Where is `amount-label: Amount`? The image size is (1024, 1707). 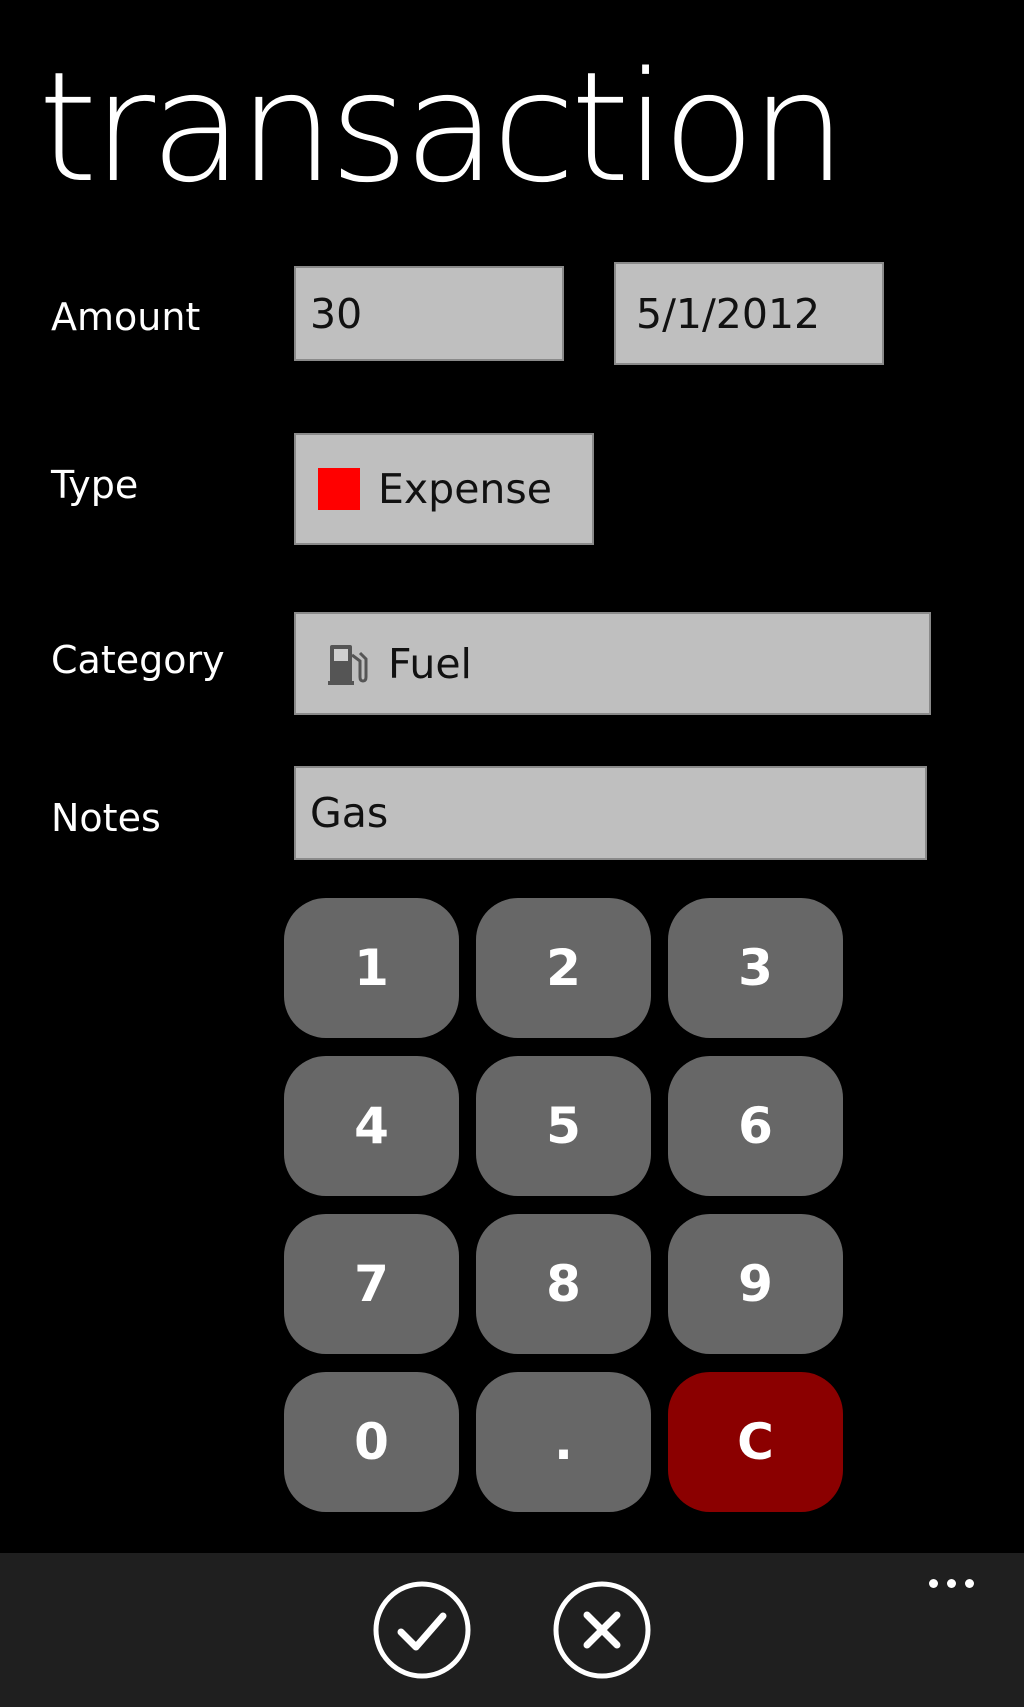
amount-label: Amount is located at coordinates (126, 317).